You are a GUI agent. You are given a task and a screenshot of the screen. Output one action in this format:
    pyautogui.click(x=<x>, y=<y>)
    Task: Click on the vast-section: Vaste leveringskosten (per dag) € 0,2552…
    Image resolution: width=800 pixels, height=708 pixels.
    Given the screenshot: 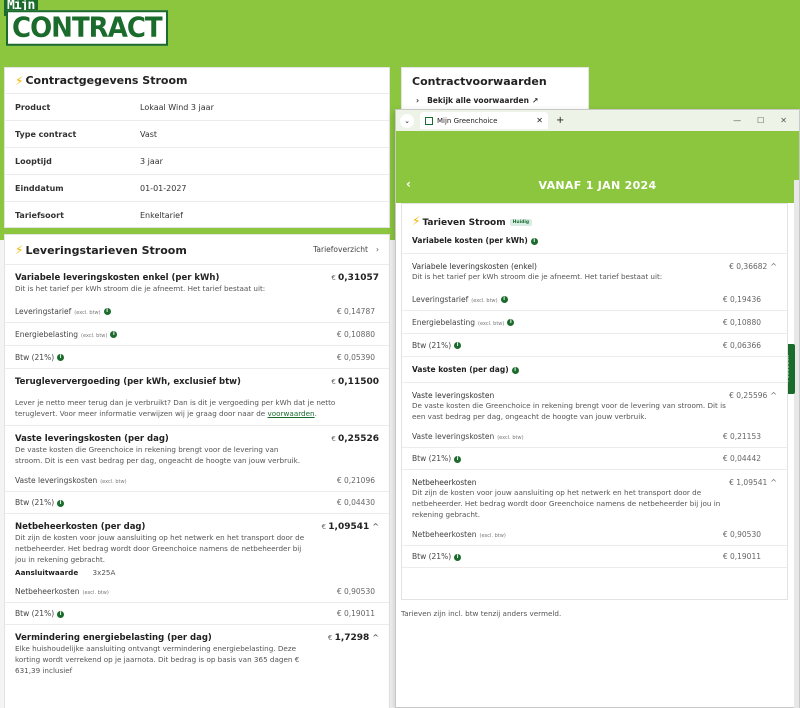 What is the action you would take?
    pyautogui.click(x=197, y=448)
    